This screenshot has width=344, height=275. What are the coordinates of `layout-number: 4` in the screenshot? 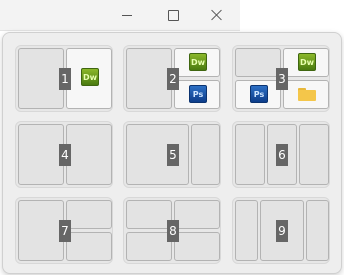 It's located at (65, 155).